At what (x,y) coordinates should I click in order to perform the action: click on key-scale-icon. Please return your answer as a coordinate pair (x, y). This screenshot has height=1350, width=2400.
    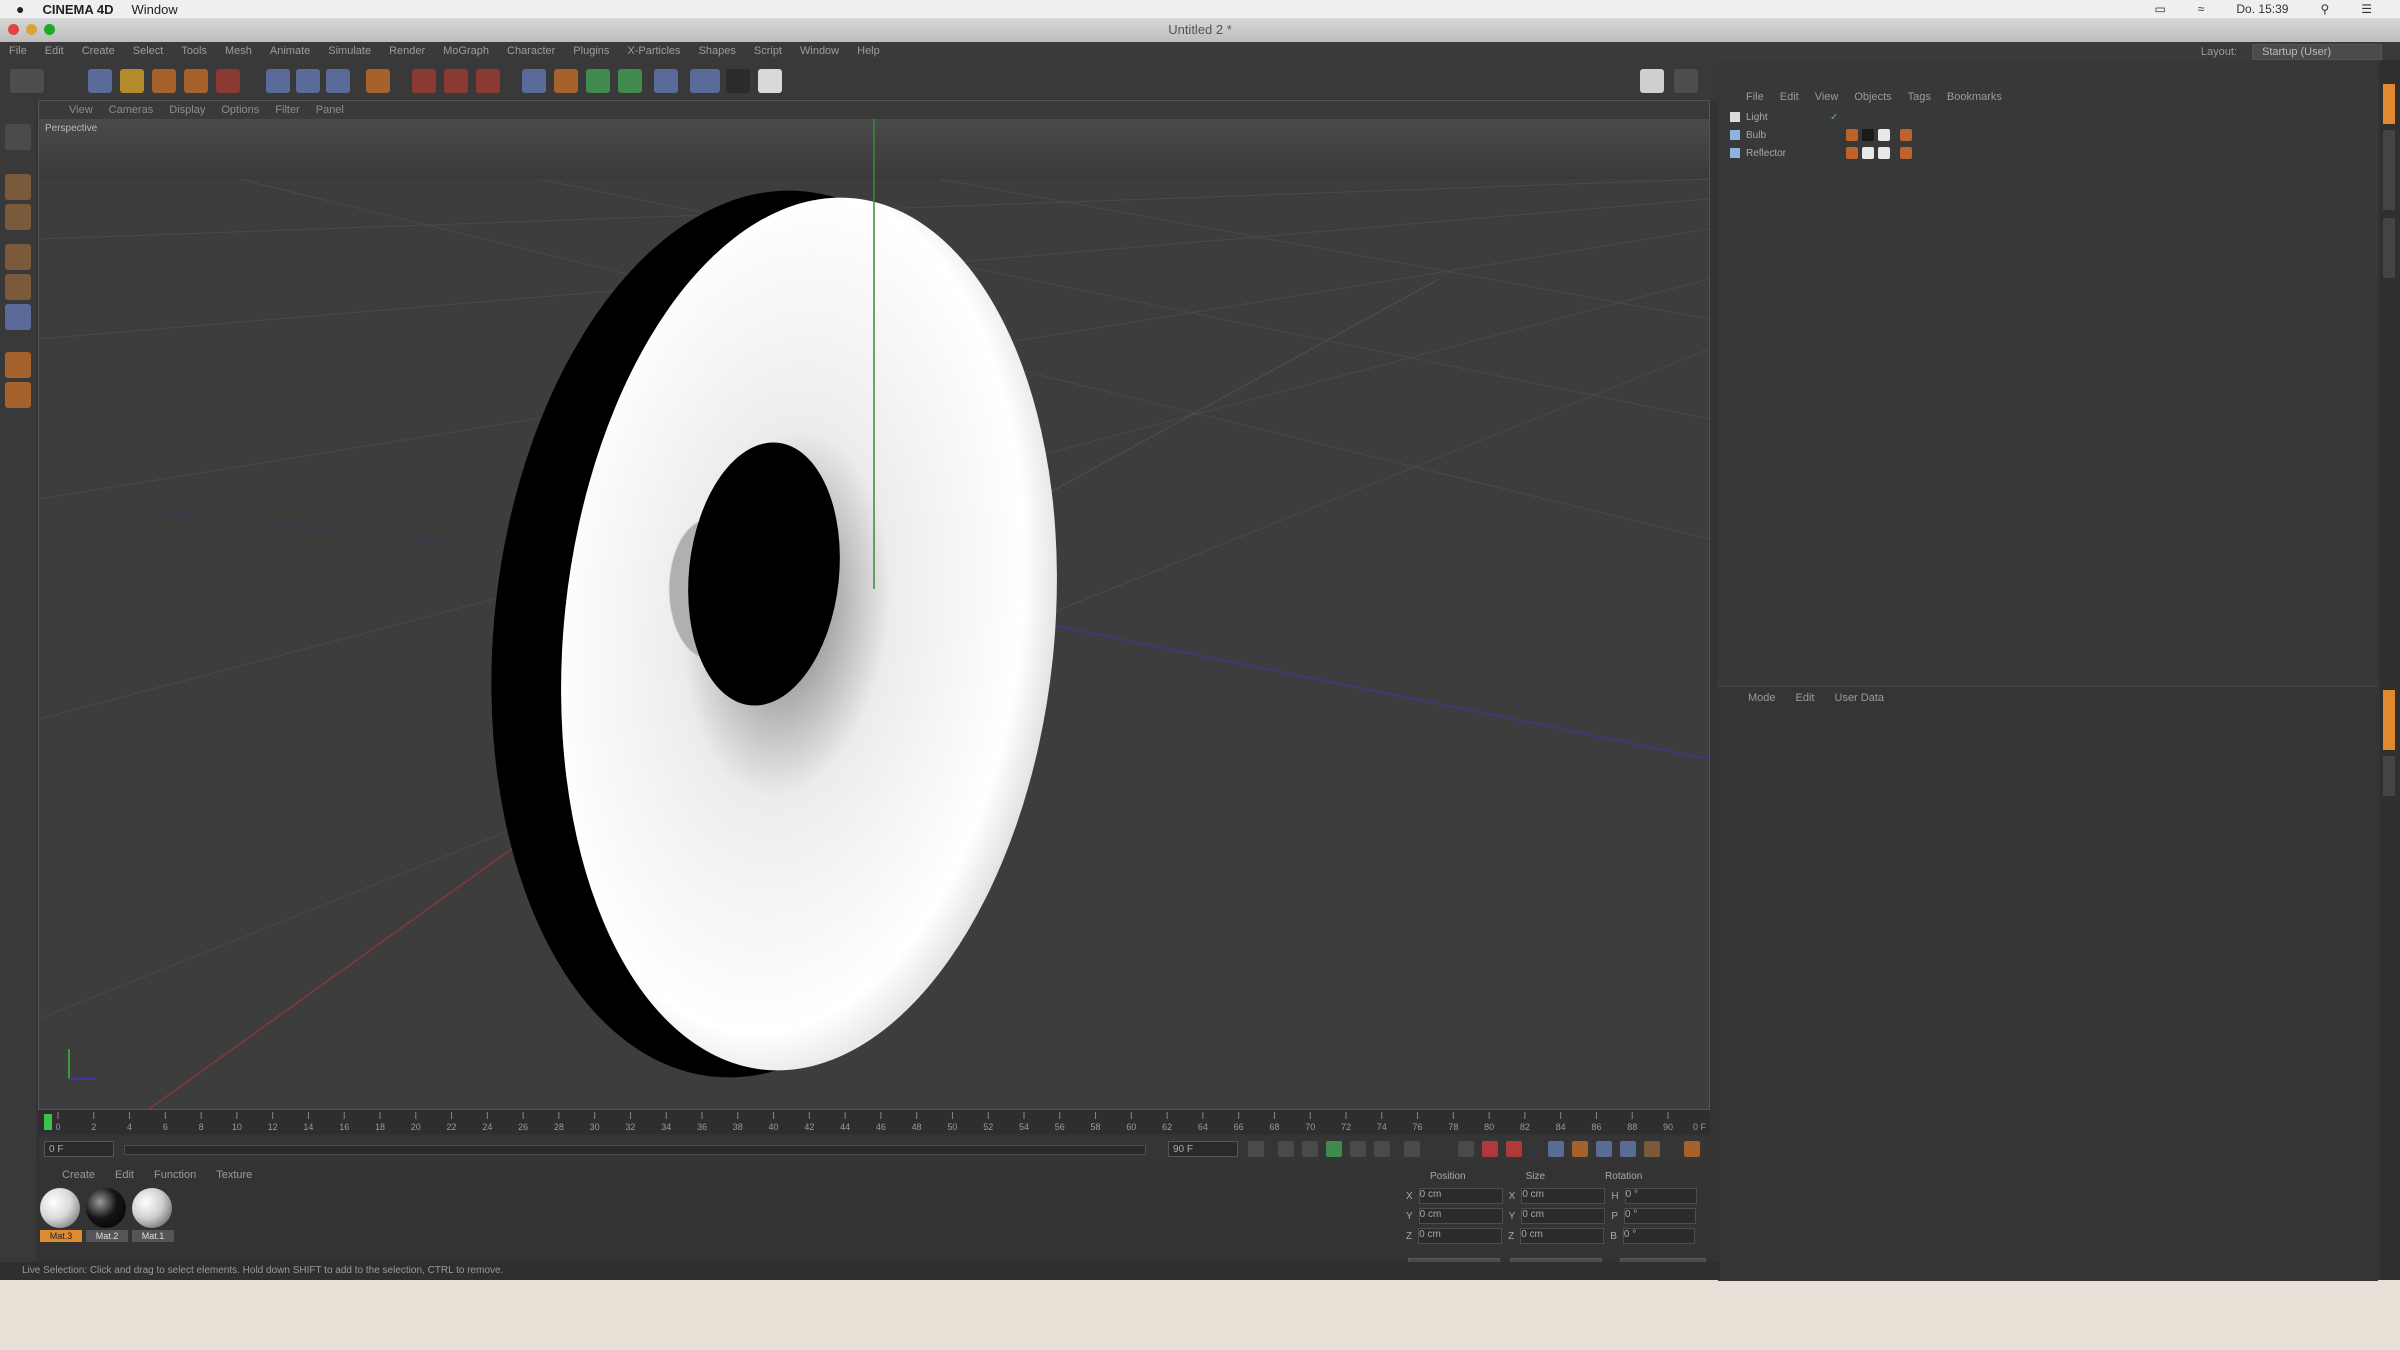
    Looking at the image, I should click on (1580, 1149).